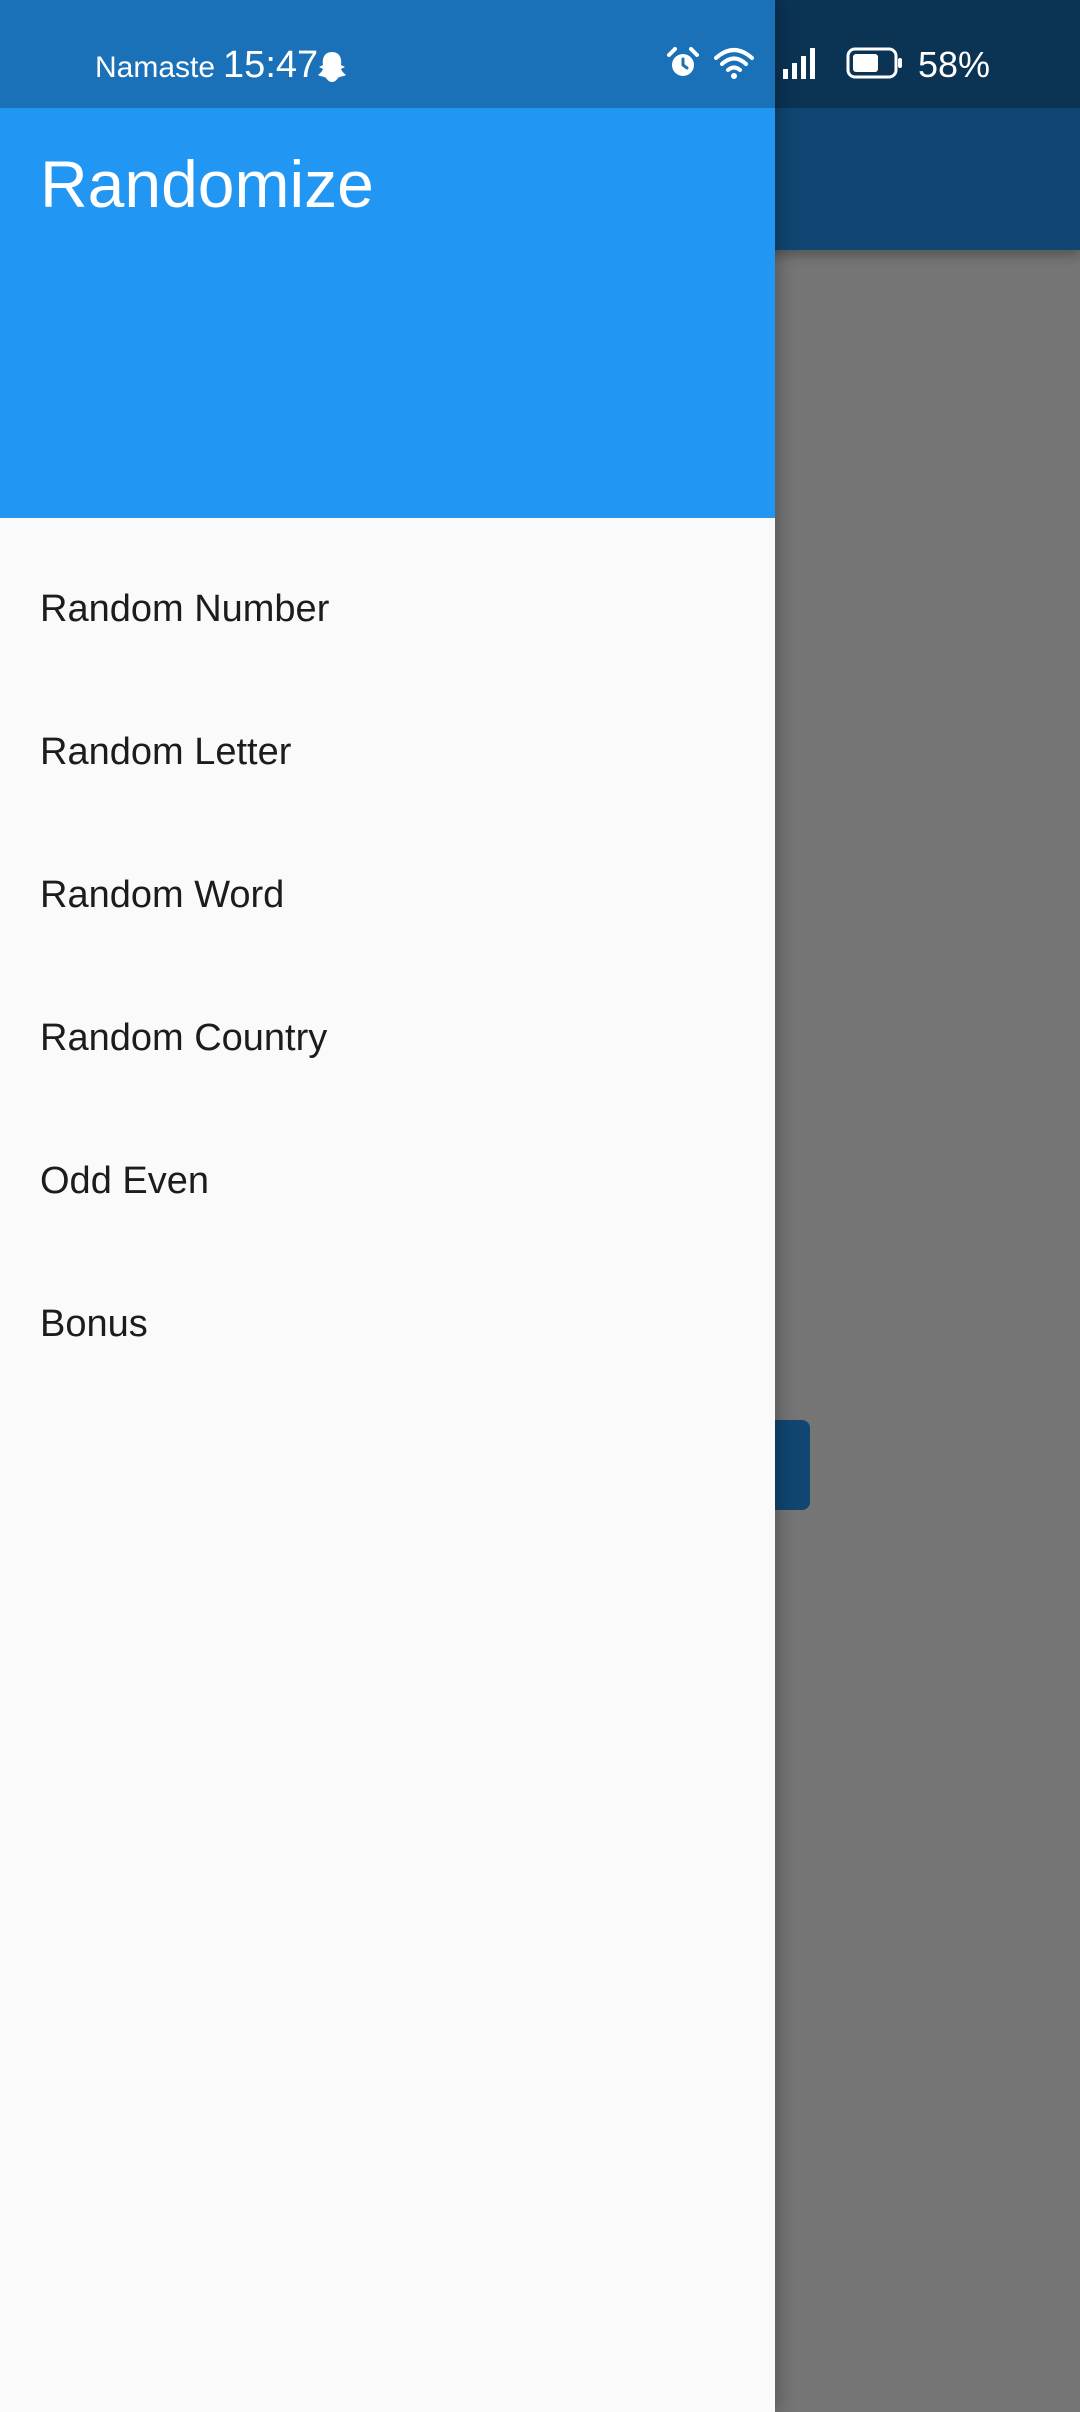  What do you see at coordinates (271, 65) in the screenshot?
I see `clock: 15:47` at bounding box center [271, 65].